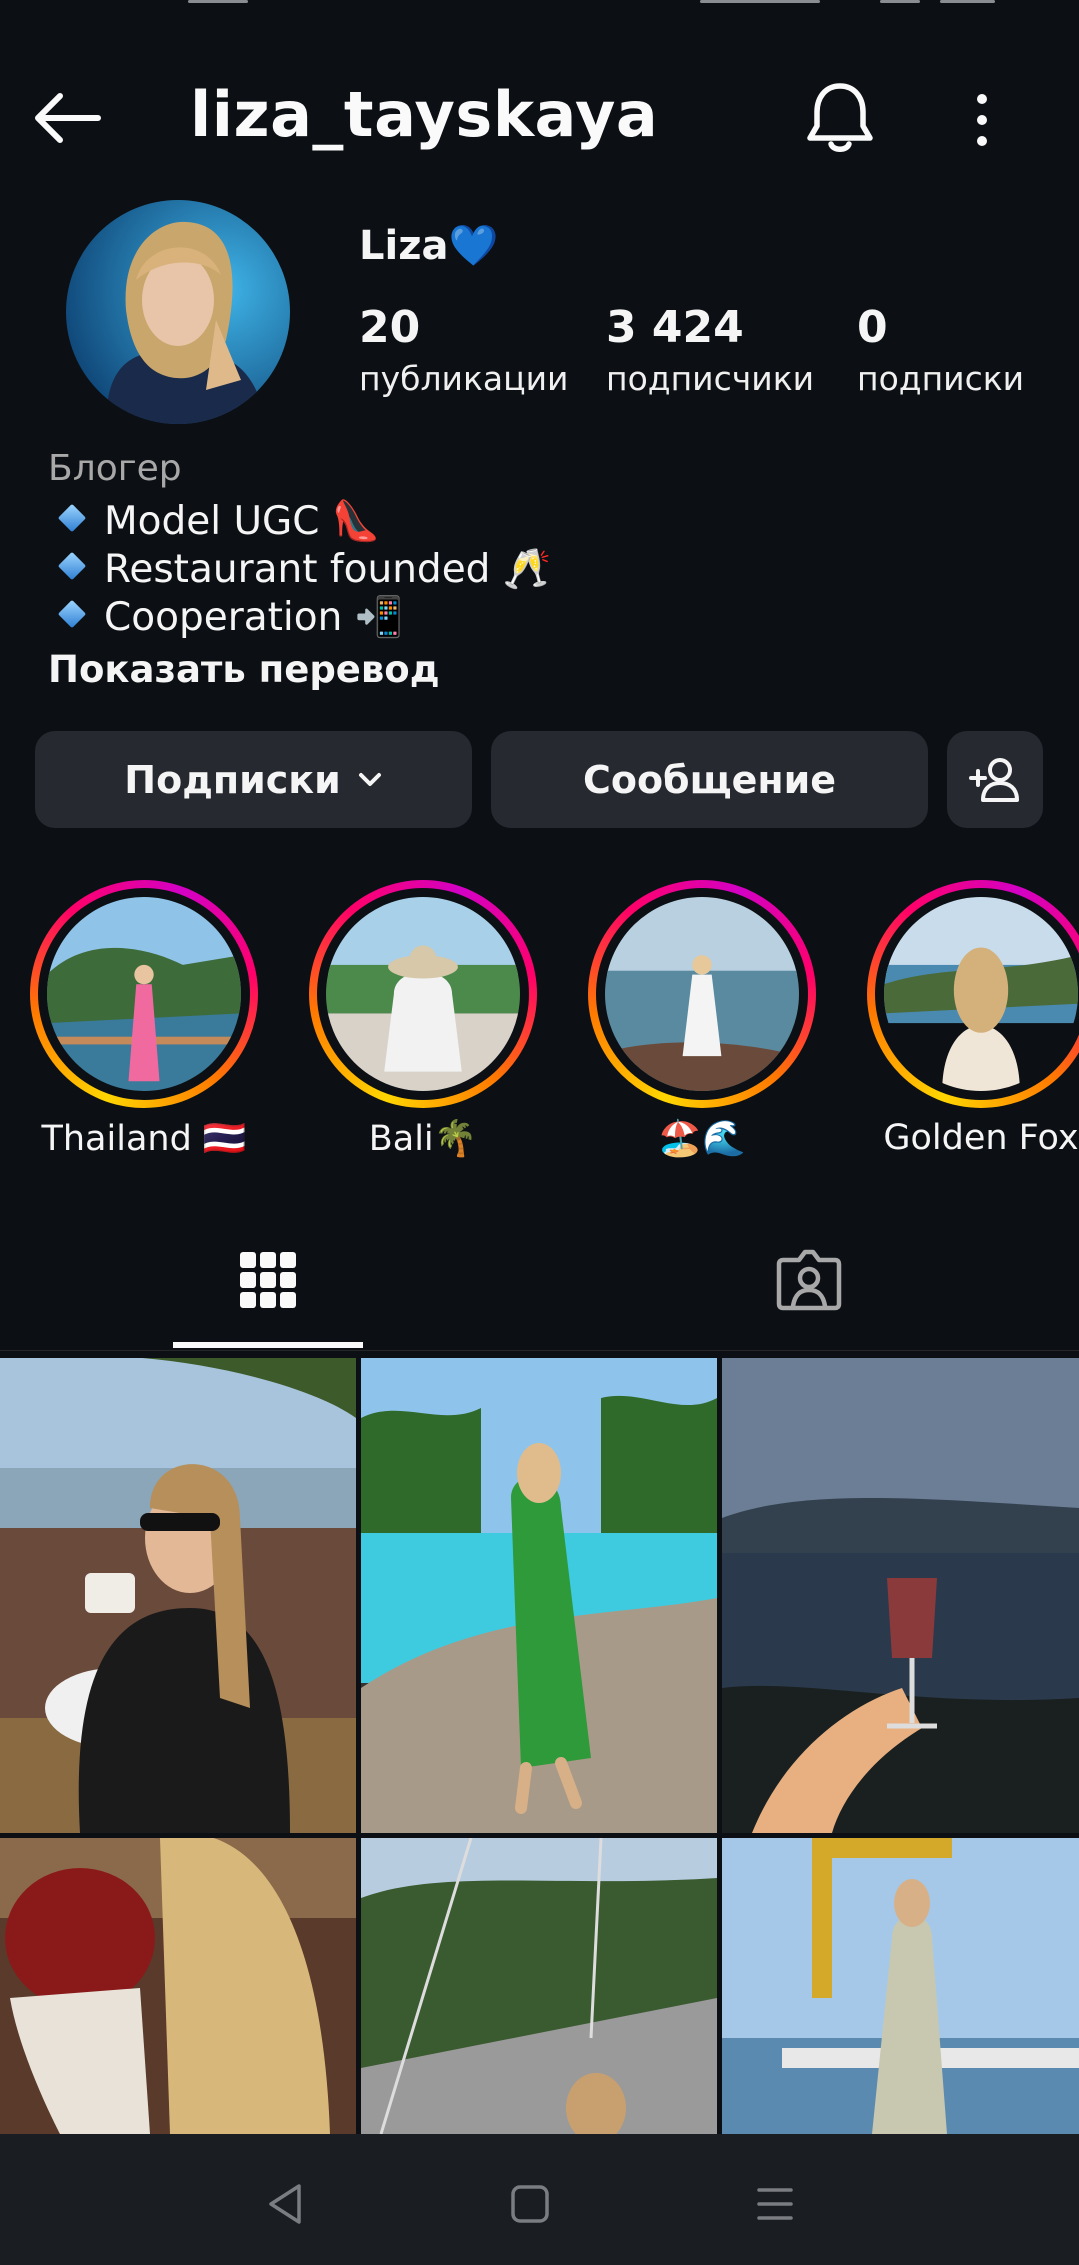  I want to click on more-vertical-icon, so click(982, 120).